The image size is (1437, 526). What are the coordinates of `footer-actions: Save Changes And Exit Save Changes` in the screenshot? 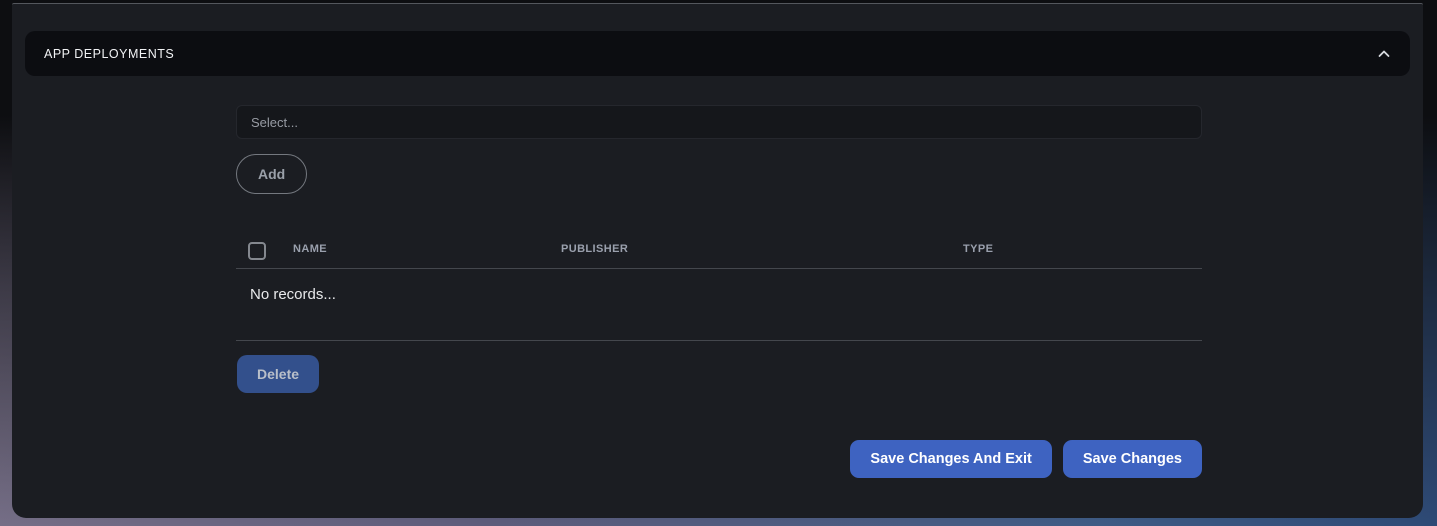 It's located at (719, 459).